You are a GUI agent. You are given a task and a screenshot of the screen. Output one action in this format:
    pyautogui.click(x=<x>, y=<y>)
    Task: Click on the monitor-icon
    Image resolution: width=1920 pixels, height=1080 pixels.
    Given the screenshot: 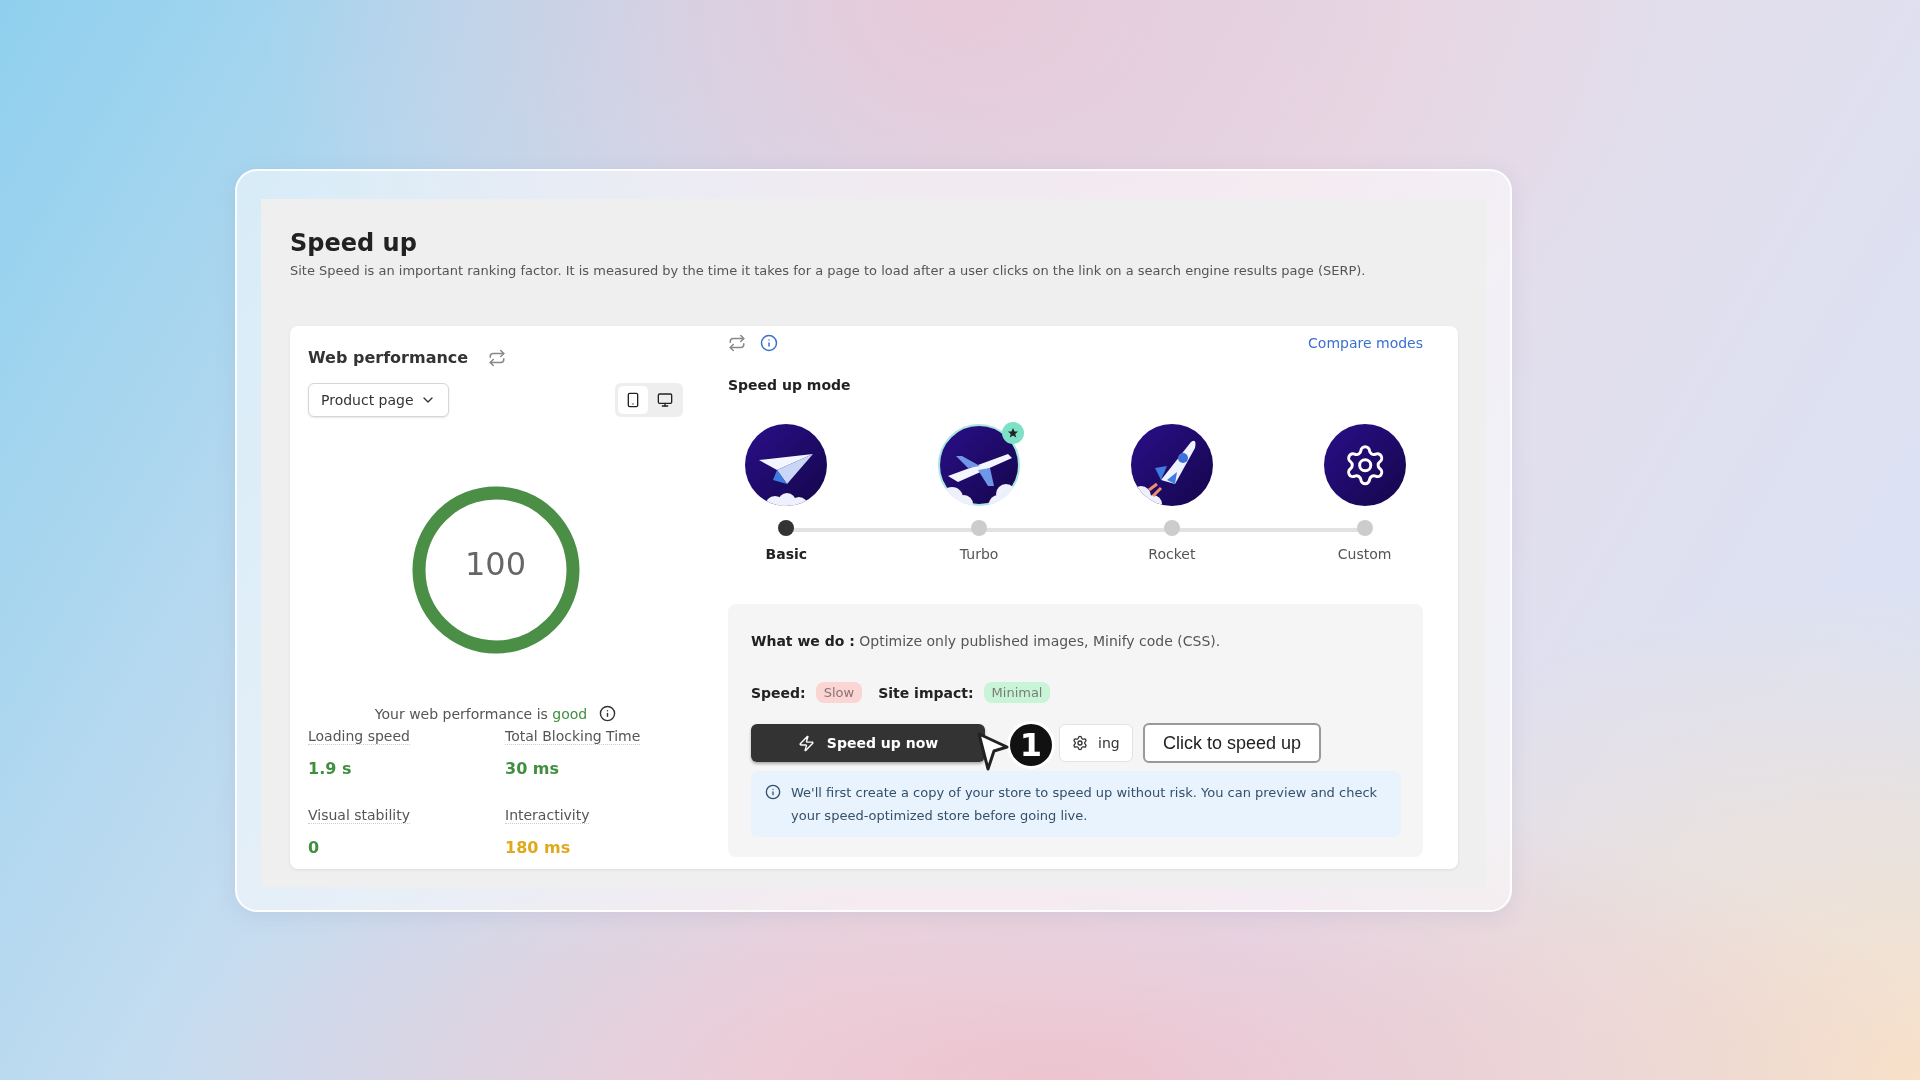 What is the action you would take?
    pyautogui.click(x=665, y=400)
    